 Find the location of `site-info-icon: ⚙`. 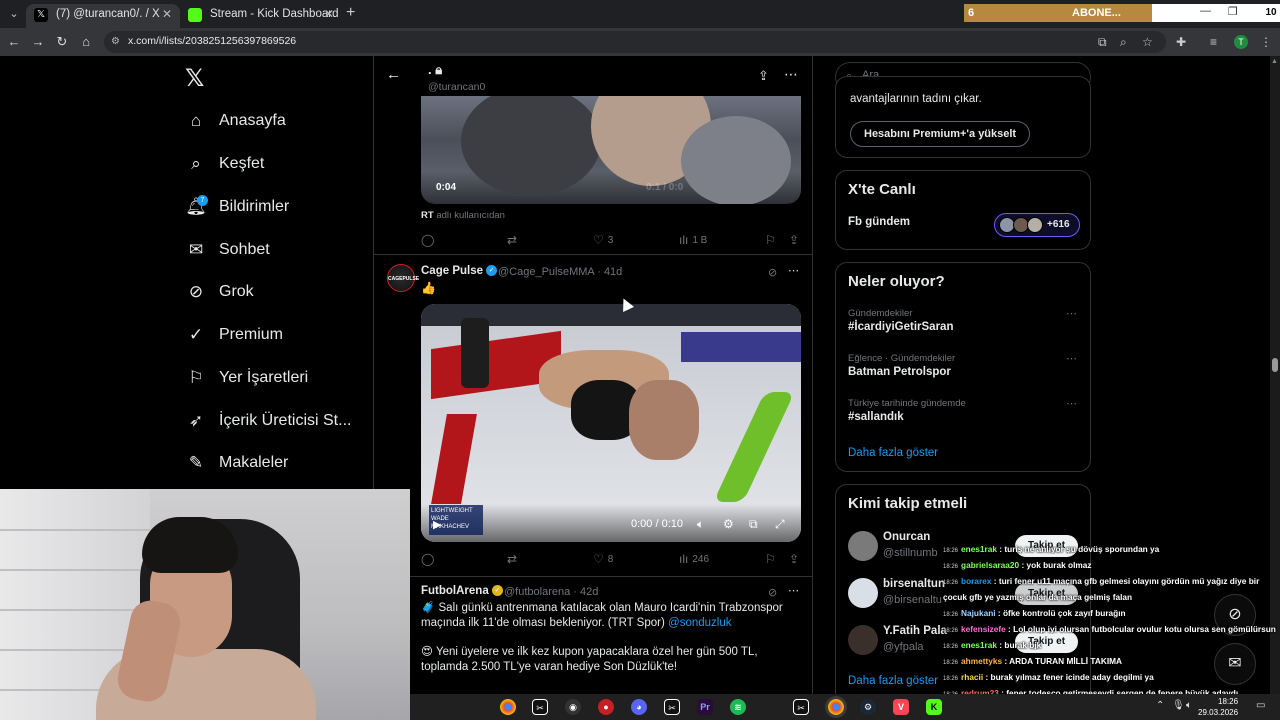

site-info-icon: ⚙ is located at coordinates (115, 41).